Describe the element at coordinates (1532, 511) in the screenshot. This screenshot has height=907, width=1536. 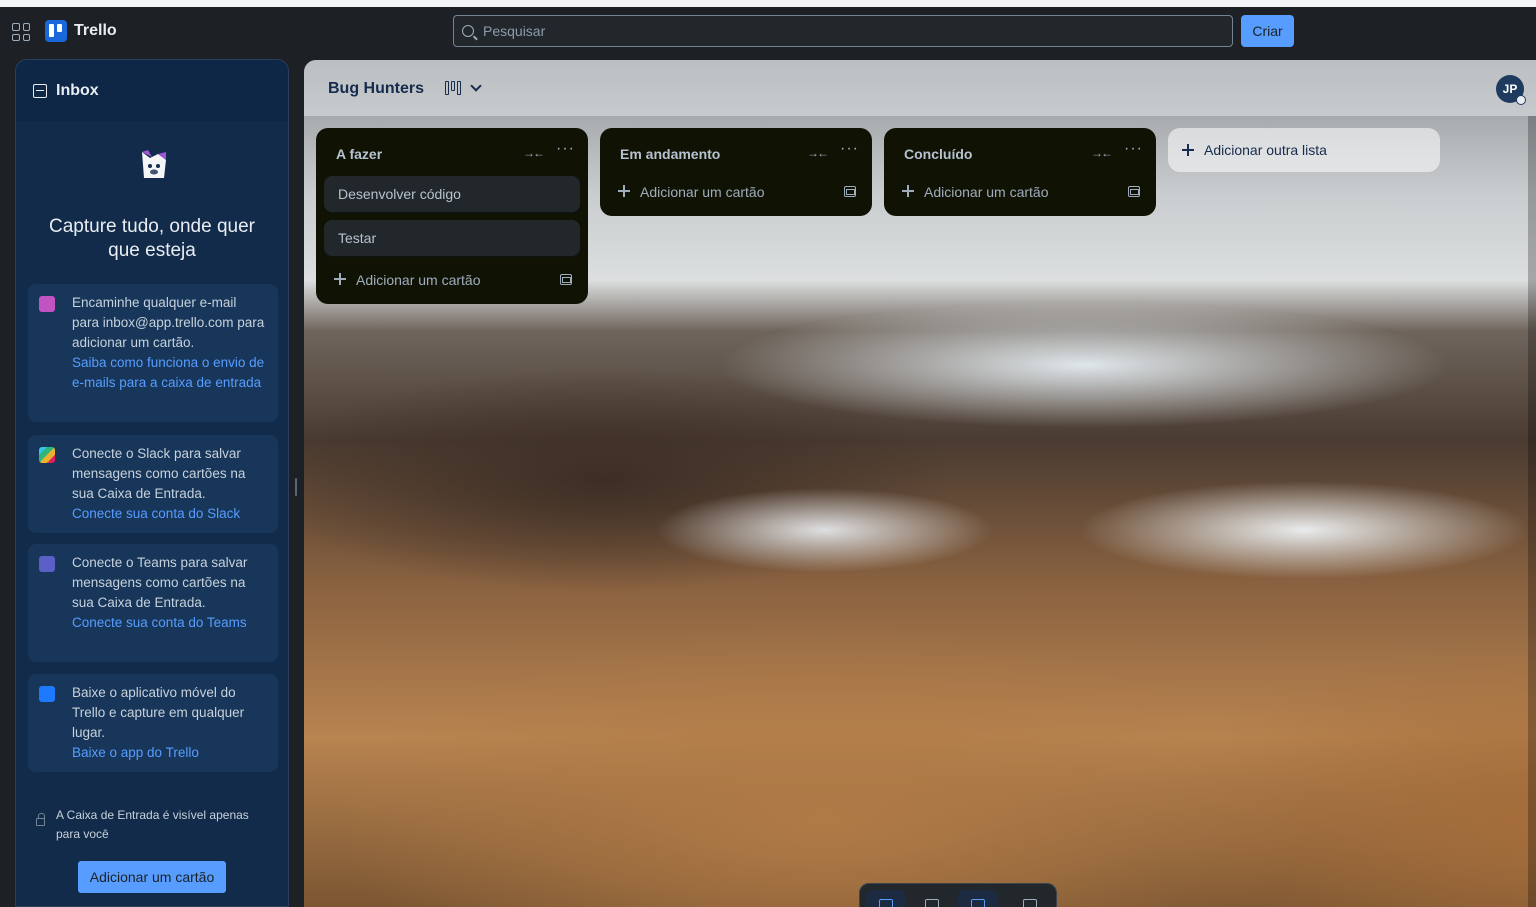
I see `board-scrollbar` at that location.